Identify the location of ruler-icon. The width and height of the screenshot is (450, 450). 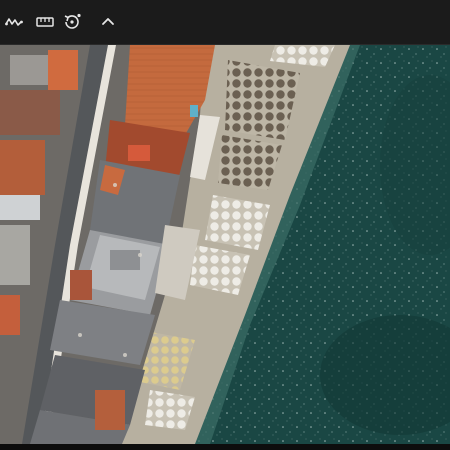
(45, 22).